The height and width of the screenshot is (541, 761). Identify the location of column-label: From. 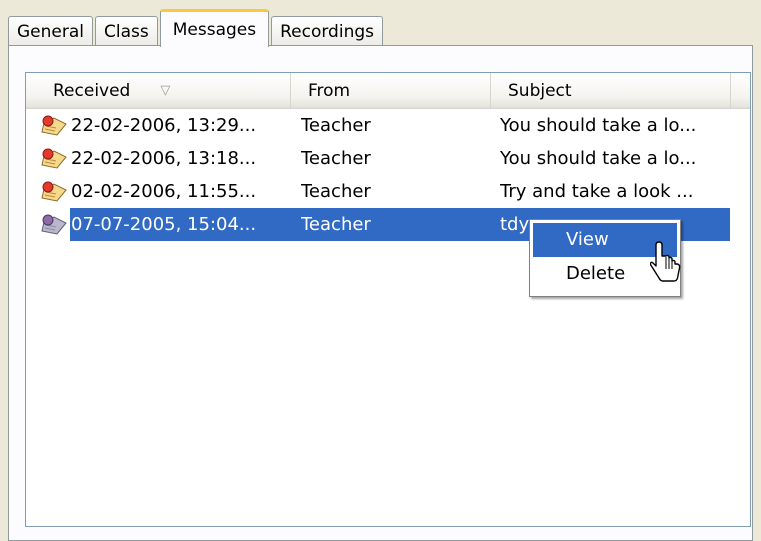
(329, 90).